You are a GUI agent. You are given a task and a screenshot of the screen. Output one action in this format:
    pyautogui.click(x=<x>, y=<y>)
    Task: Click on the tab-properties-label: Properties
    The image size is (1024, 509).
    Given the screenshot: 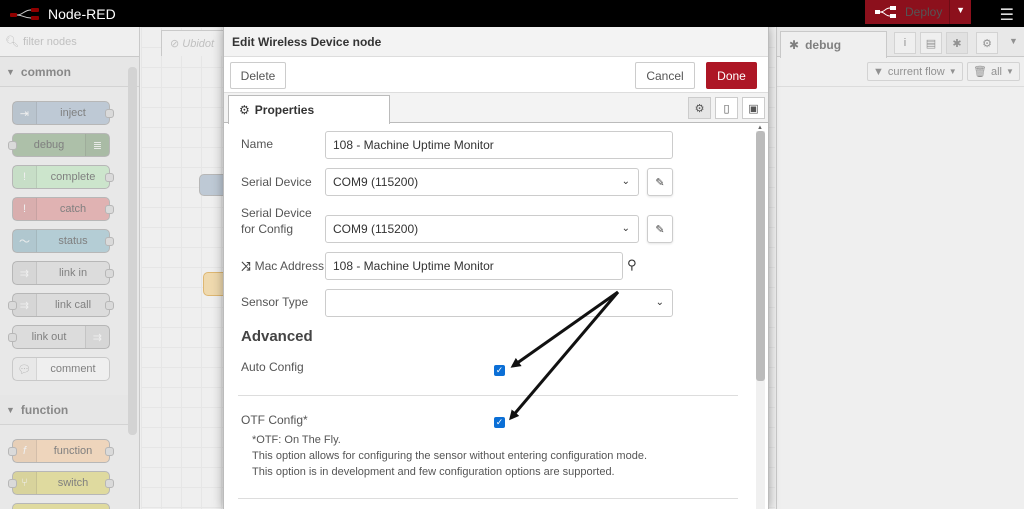 What is the action you would take?
    pyautogui.click(x=284, y=110)
    